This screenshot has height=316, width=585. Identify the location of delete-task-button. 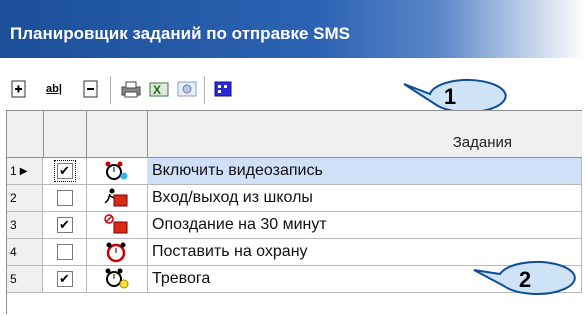
(91, 89).